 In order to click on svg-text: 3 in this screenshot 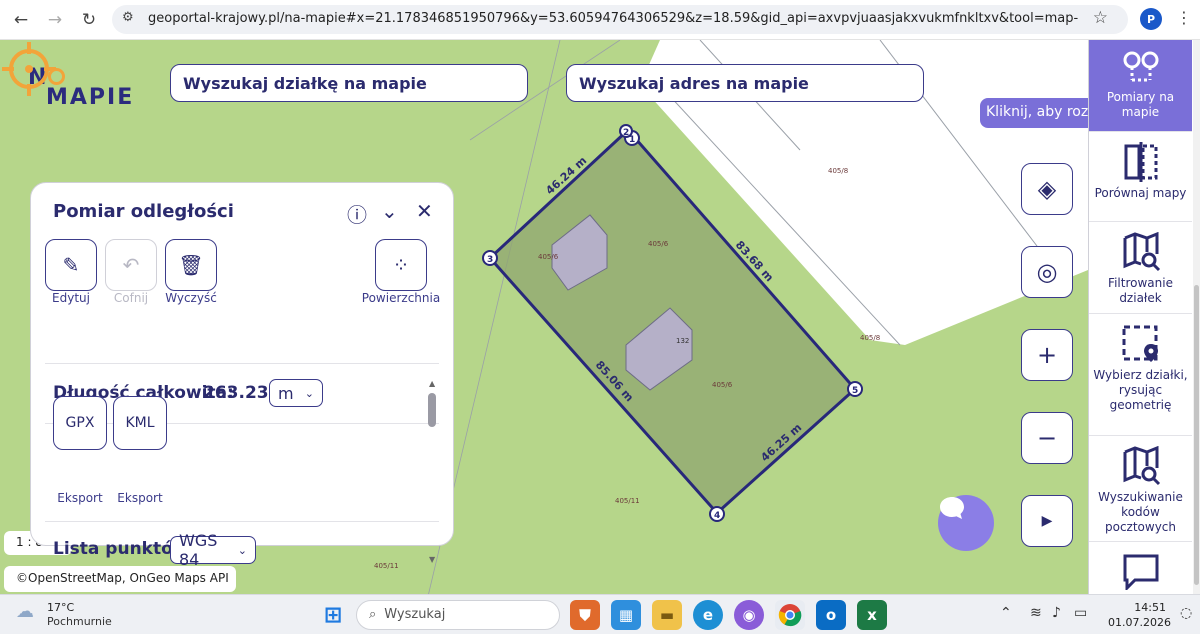, I will do `click(490, 260)`.